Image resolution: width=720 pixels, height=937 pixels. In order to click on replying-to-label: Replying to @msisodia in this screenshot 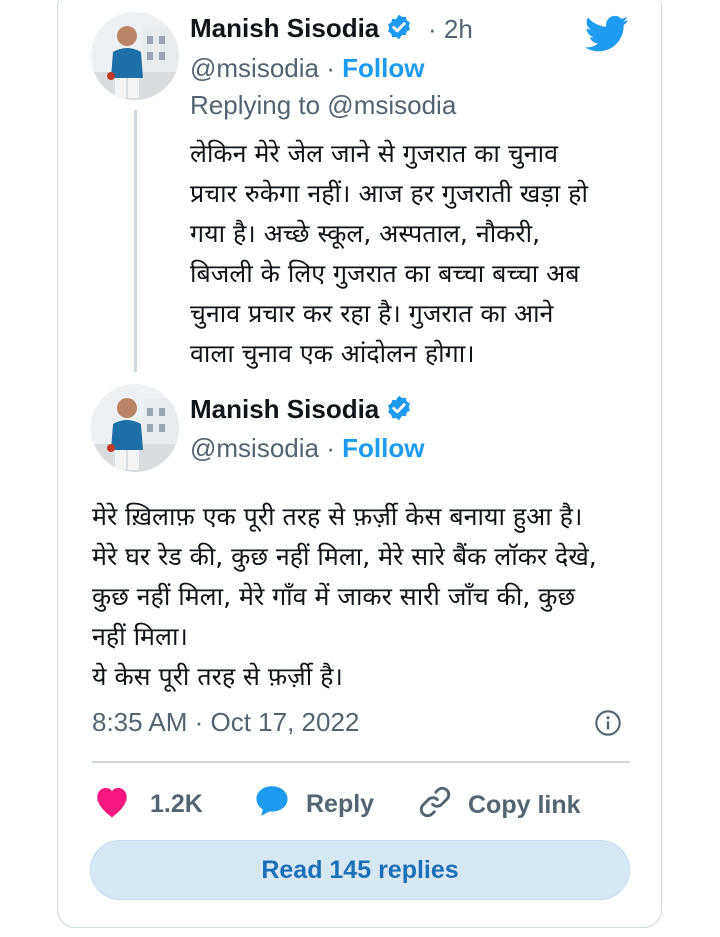, I will do `click(323, 105)`.